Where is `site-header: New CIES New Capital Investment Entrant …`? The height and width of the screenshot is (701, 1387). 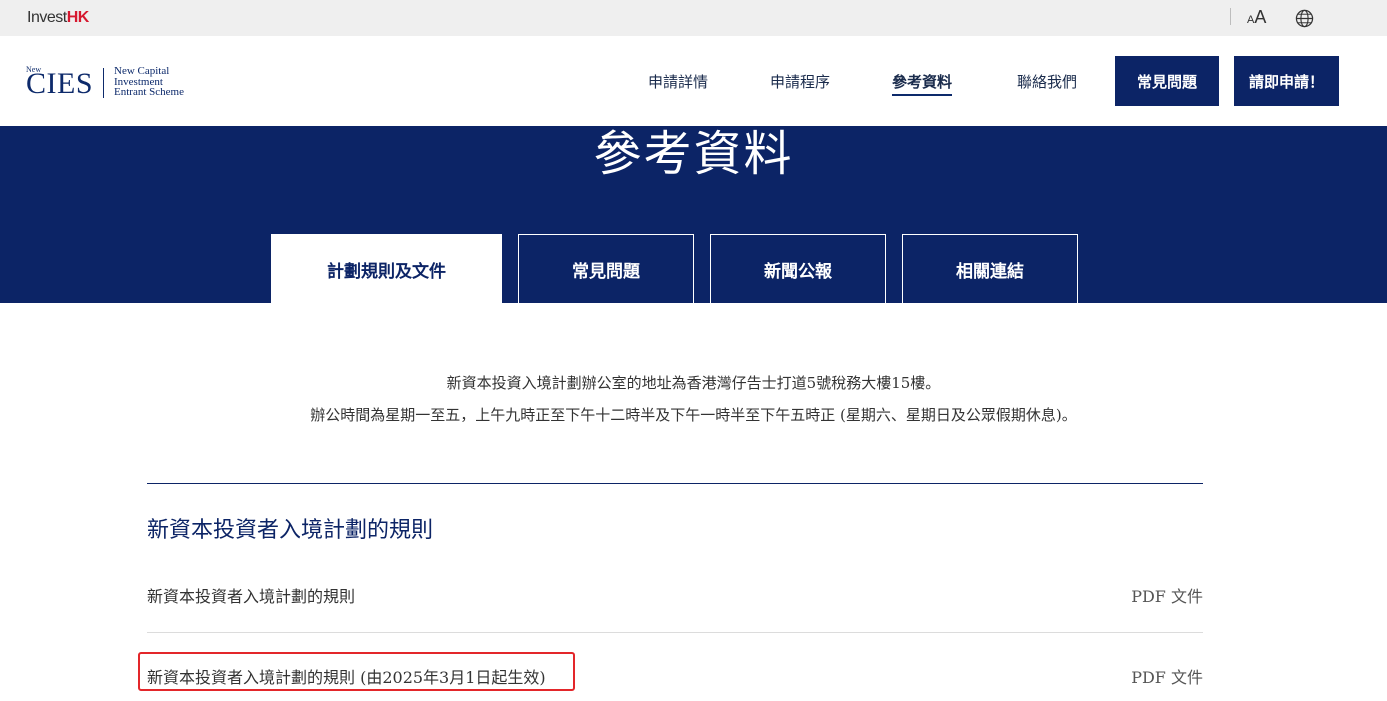
site-header: New CIES New Capital Investment Entrant … is located at coordinates (693, 81).